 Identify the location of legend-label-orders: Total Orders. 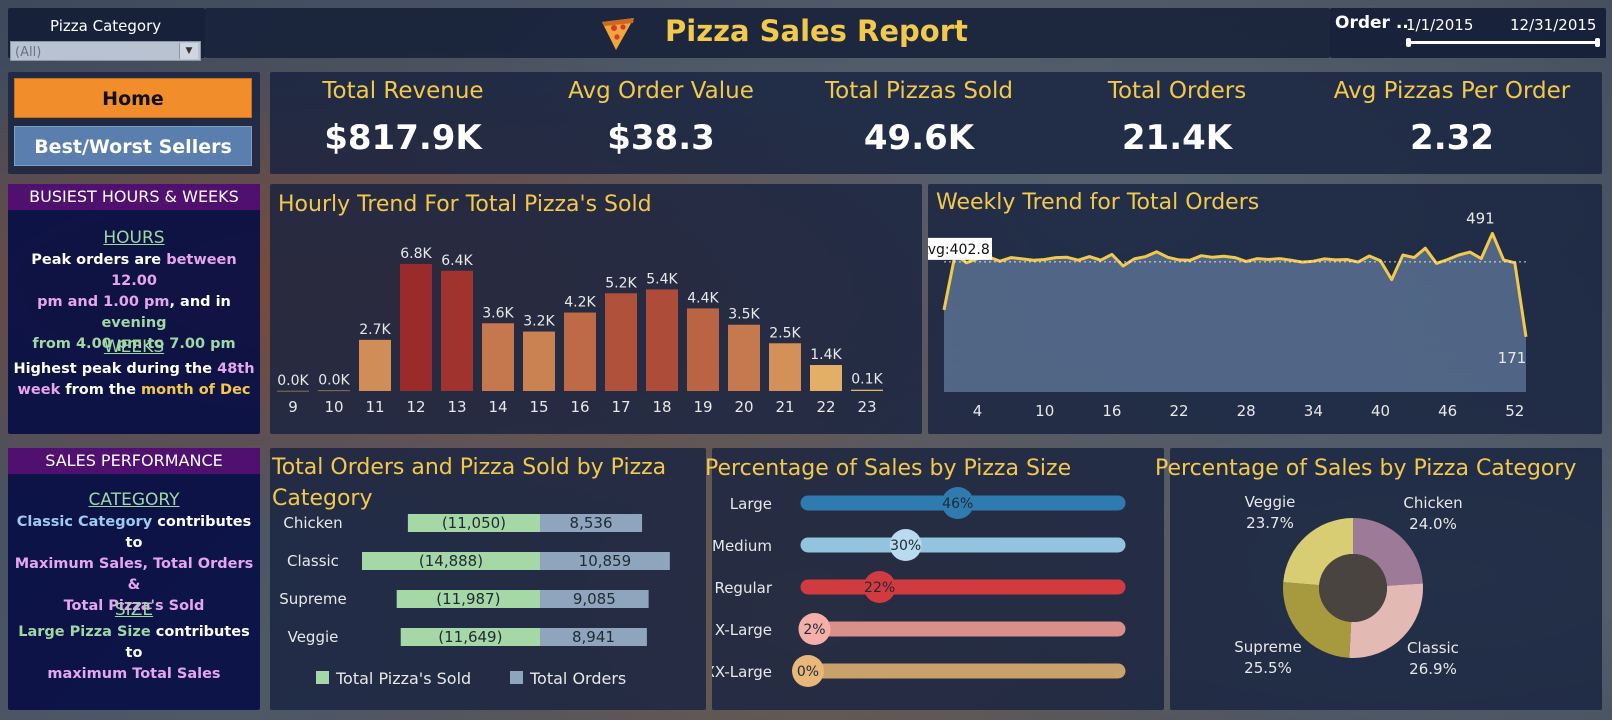
(577, 678).